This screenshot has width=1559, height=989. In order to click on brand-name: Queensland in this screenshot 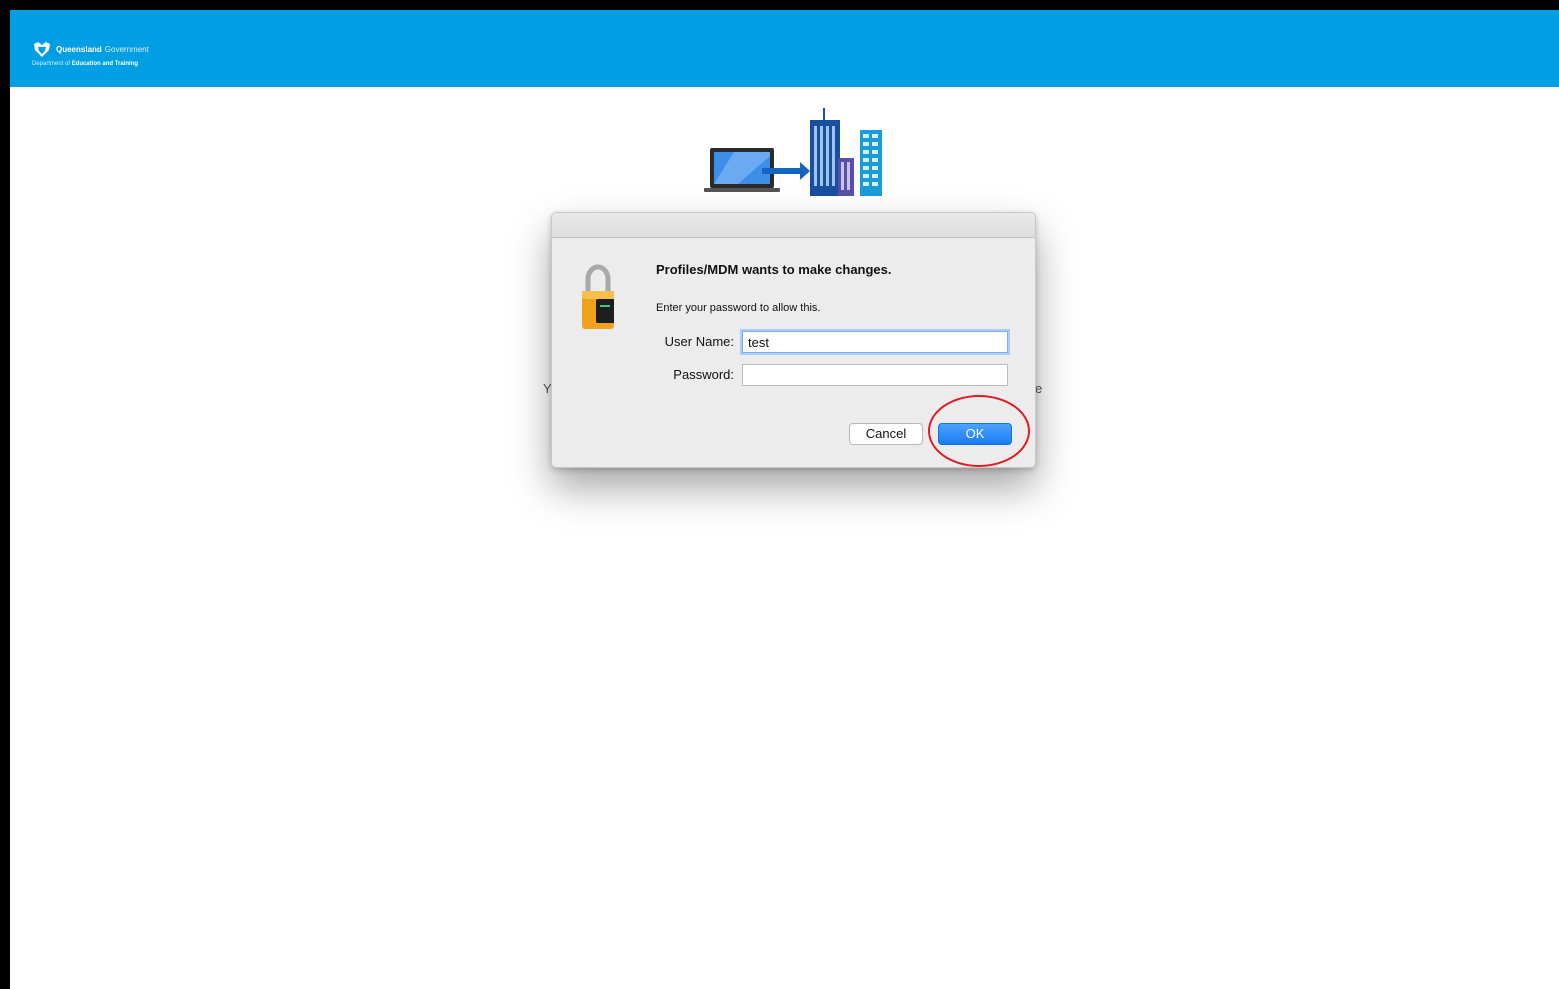, I will do `click(79, 49)`.